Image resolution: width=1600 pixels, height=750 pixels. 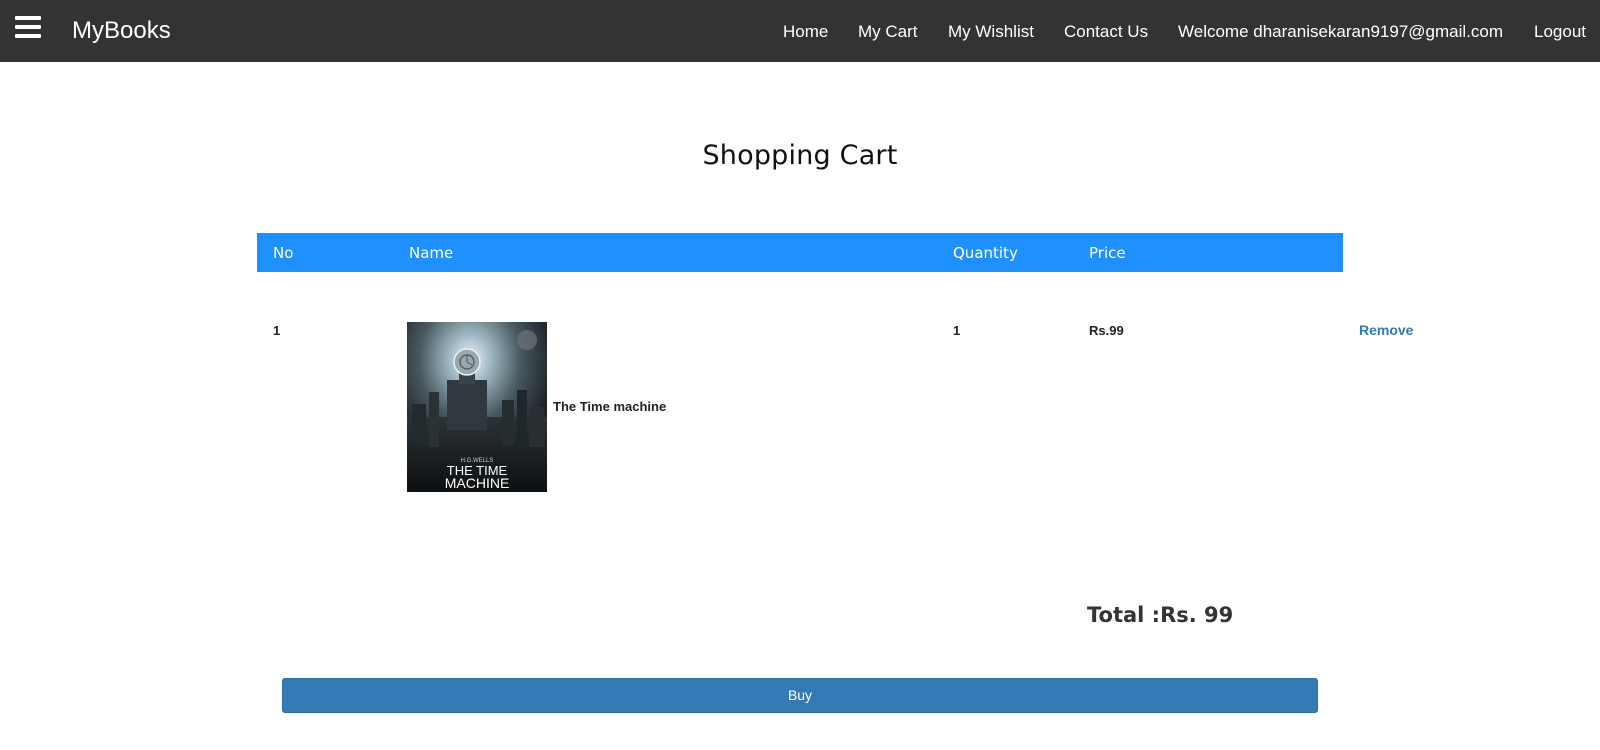 I want to click on header-name: Name, so click(x=431, y=253).